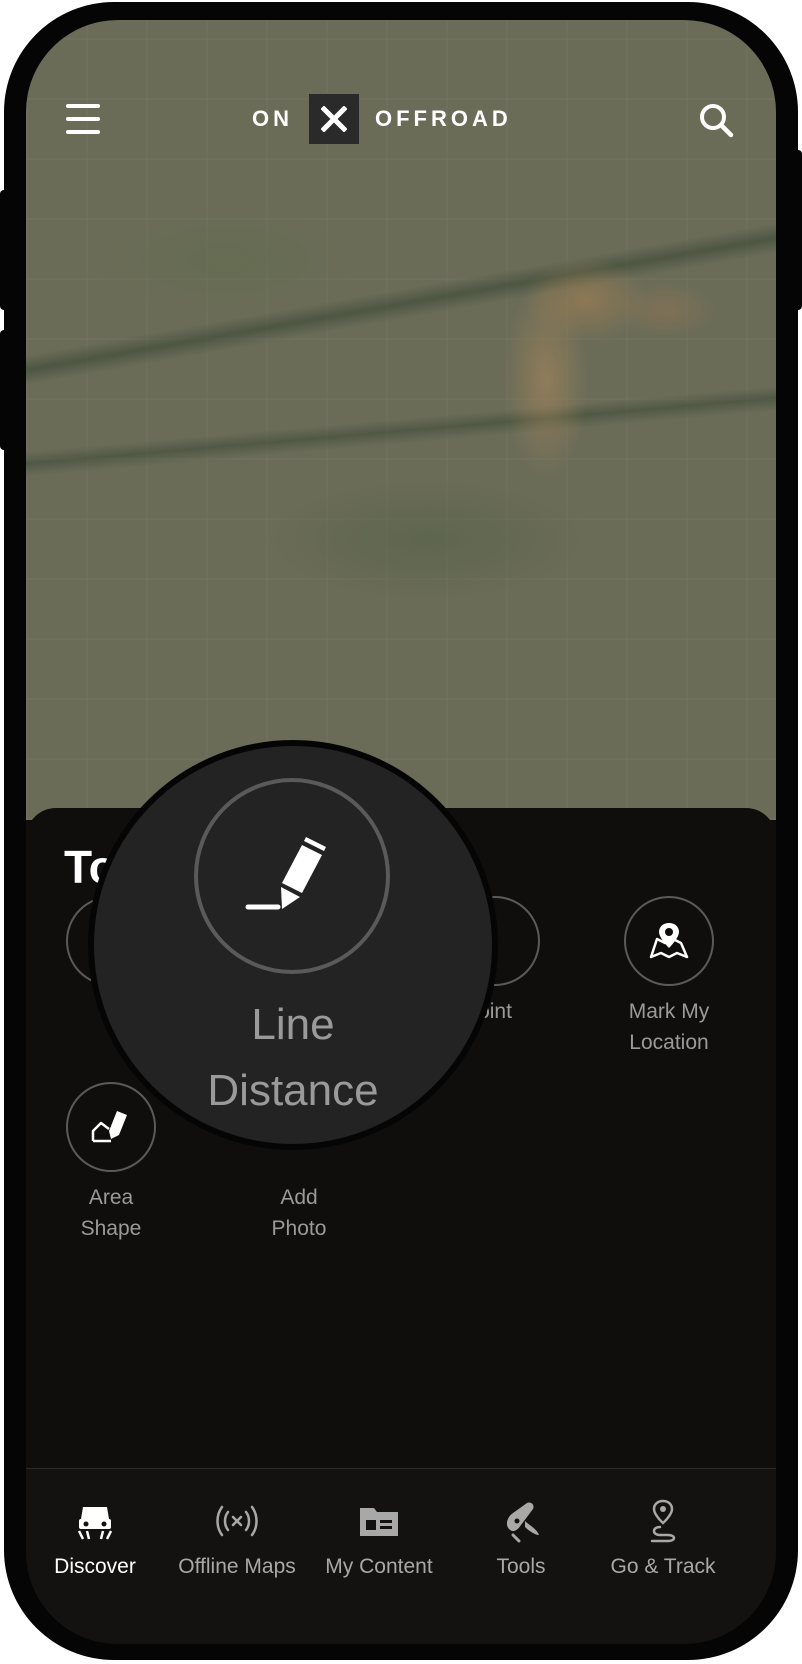  I want to click on nav-label-go-track: Go & Track, so click(663, 1566).